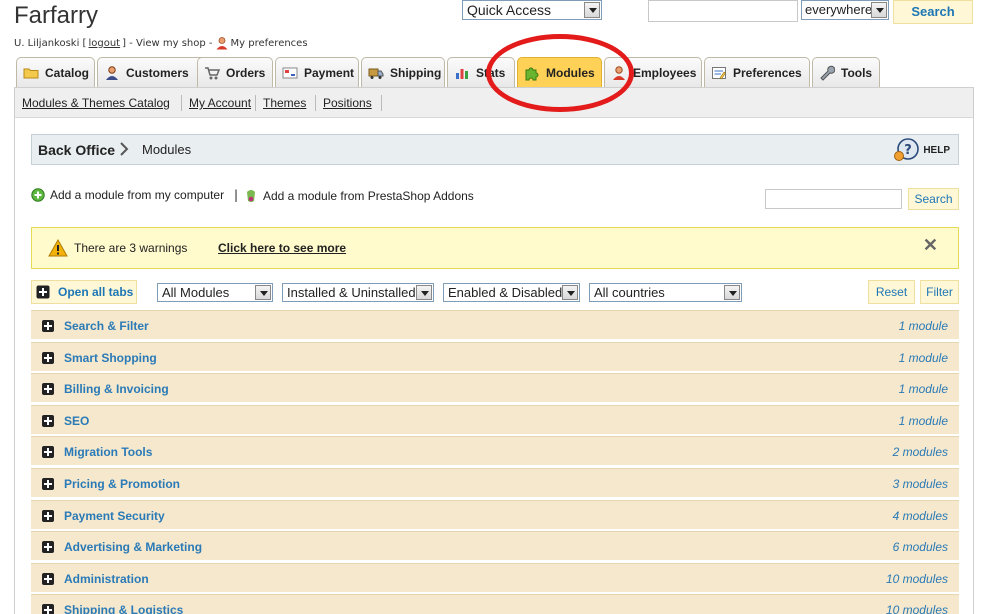 This screenshot has height=614, width=982. Describe the element at coordinates (104, 43) in the screenshot. I see `logout-link: logout` at that location.